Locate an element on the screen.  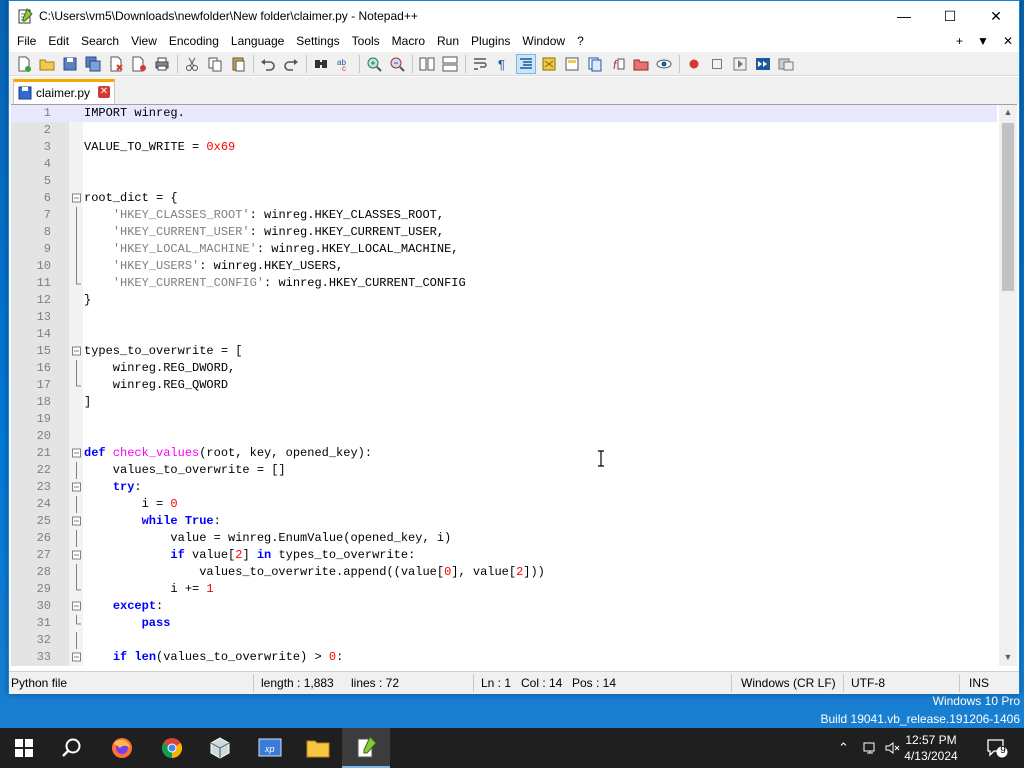
new-file-icon is located at coordinates (24, 64).